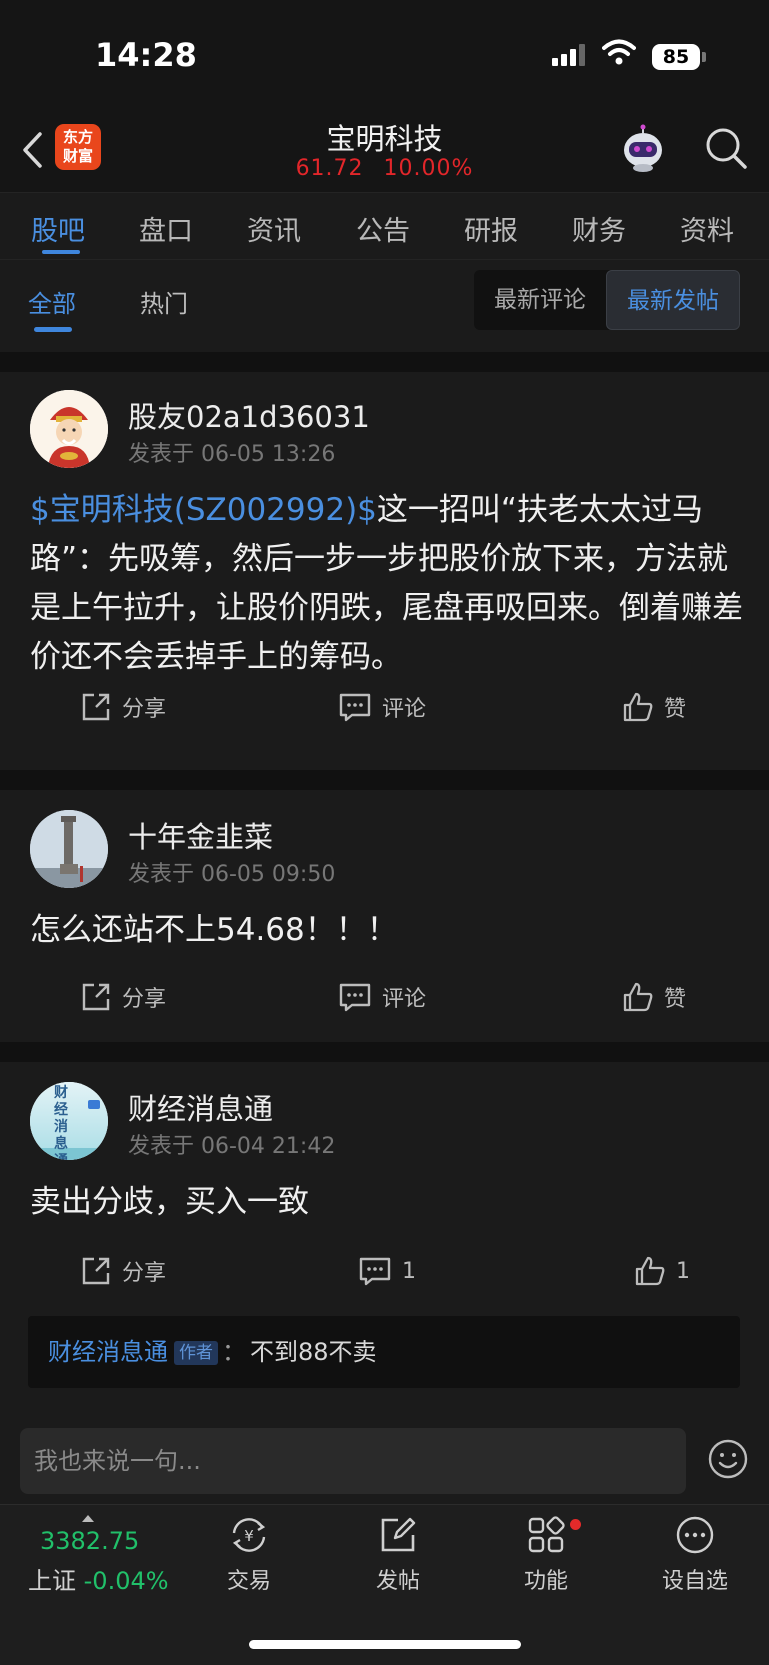 This screenshot has height=1665, width=769. Describe the element at coordinates (599, 228) in the screenshot. I see `tab-finance: 财务` at that location.